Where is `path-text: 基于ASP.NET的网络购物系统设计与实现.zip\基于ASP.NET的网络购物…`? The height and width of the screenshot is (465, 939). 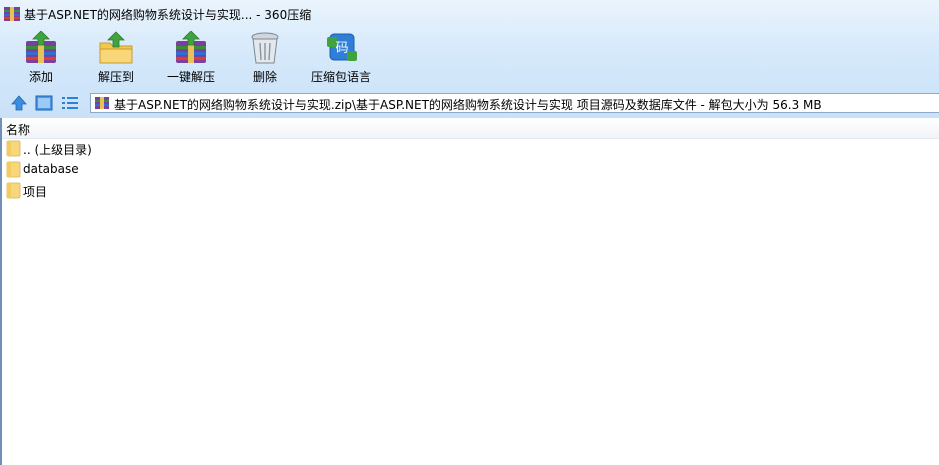 path-text: 基于ASP.NET的网络购物系统设计与实现.zip\基于ASP.NET的网络购物… is located at coordinates (468, 105).